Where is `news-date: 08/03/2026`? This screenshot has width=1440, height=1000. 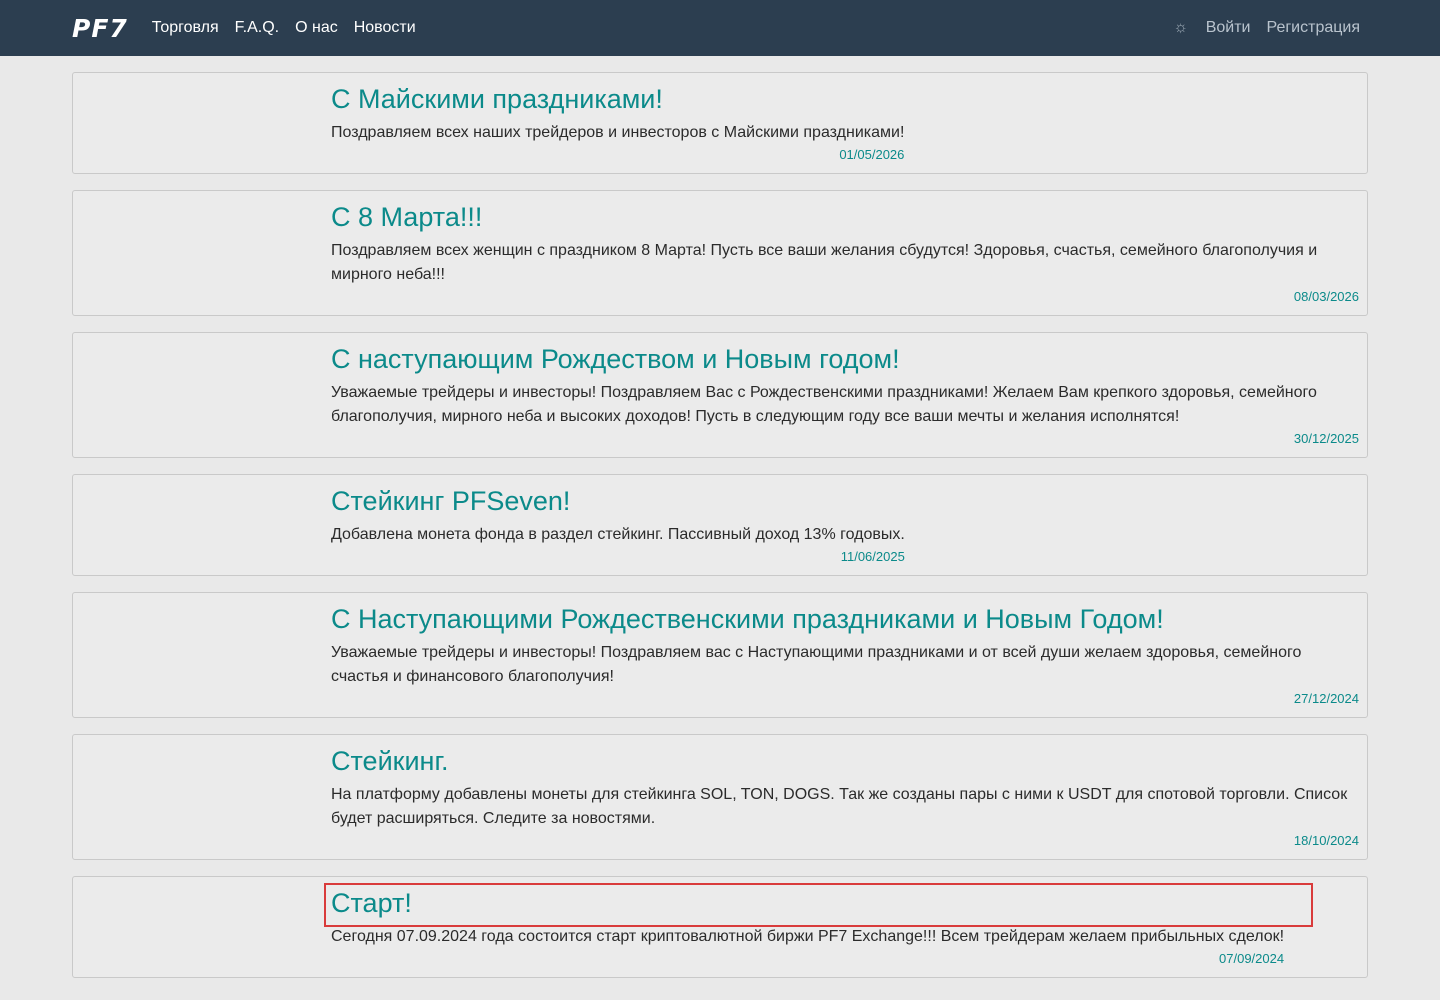
news-date: 08/03/2026 is located at coordinates (1326, 296).